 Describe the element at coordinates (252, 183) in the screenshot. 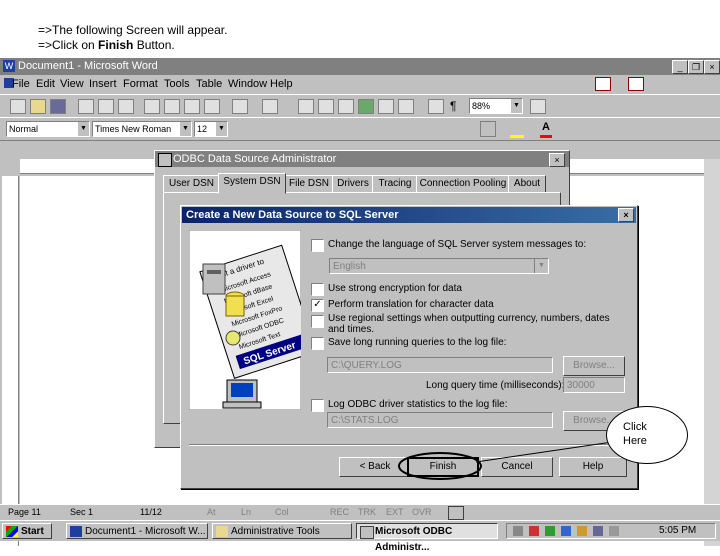

I see `tab-system-dsn: System DSN` at that location.